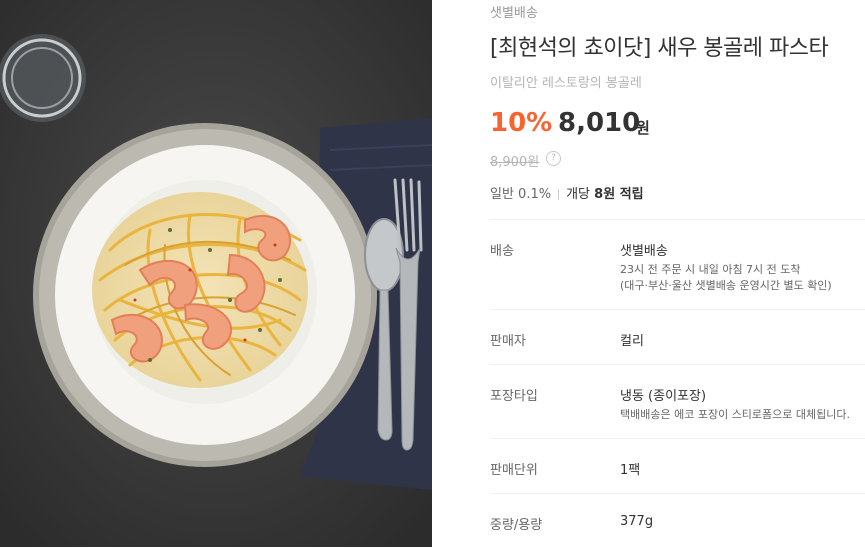 This screenshot has height=548, width=865. Describe the element at coordinates (677, 466) in the screenshot. I see `detail-row-unit: 판매단위 1팩` at that location.